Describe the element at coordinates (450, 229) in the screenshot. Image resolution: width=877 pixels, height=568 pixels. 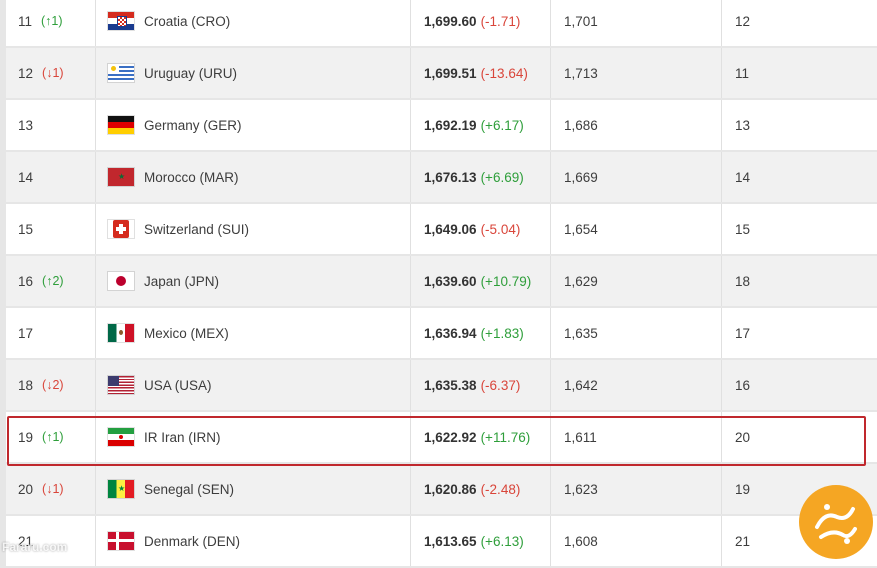
I see `points-value: 1,649.06` at that location.